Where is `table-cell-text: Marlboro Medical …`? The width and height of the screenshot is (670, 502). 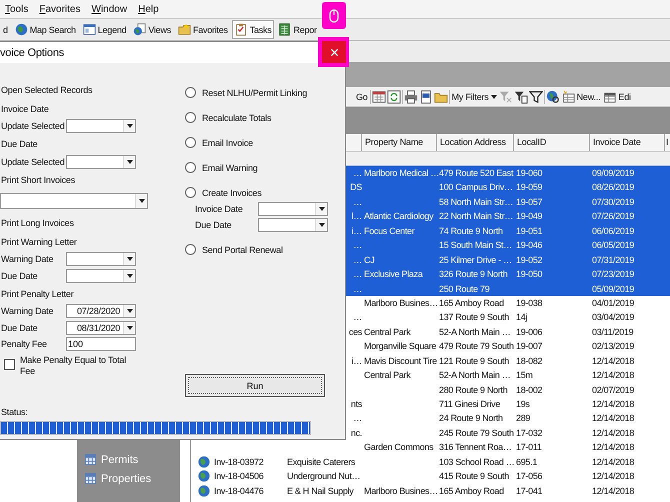
table-cell-text: Marlboro Medical … is located at coordinates (402, 173).